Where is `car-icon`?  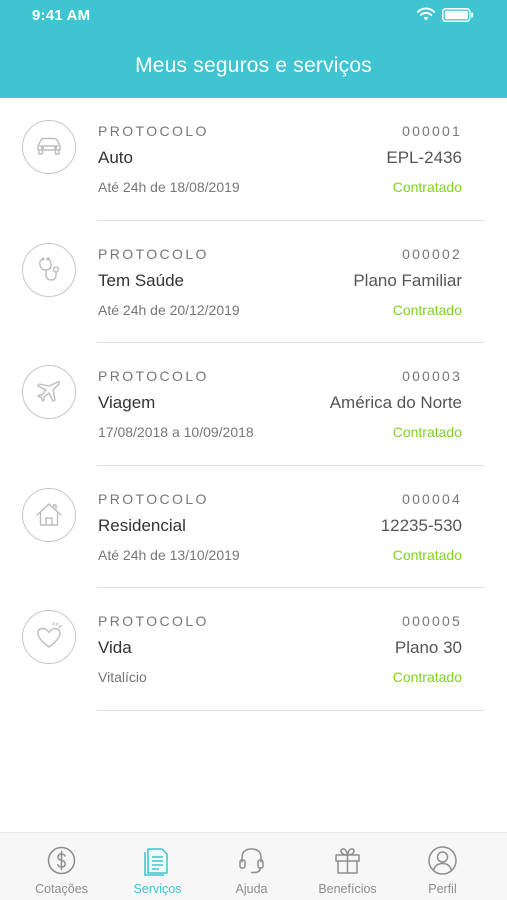 car-icon is located at coordinates (49, 147).